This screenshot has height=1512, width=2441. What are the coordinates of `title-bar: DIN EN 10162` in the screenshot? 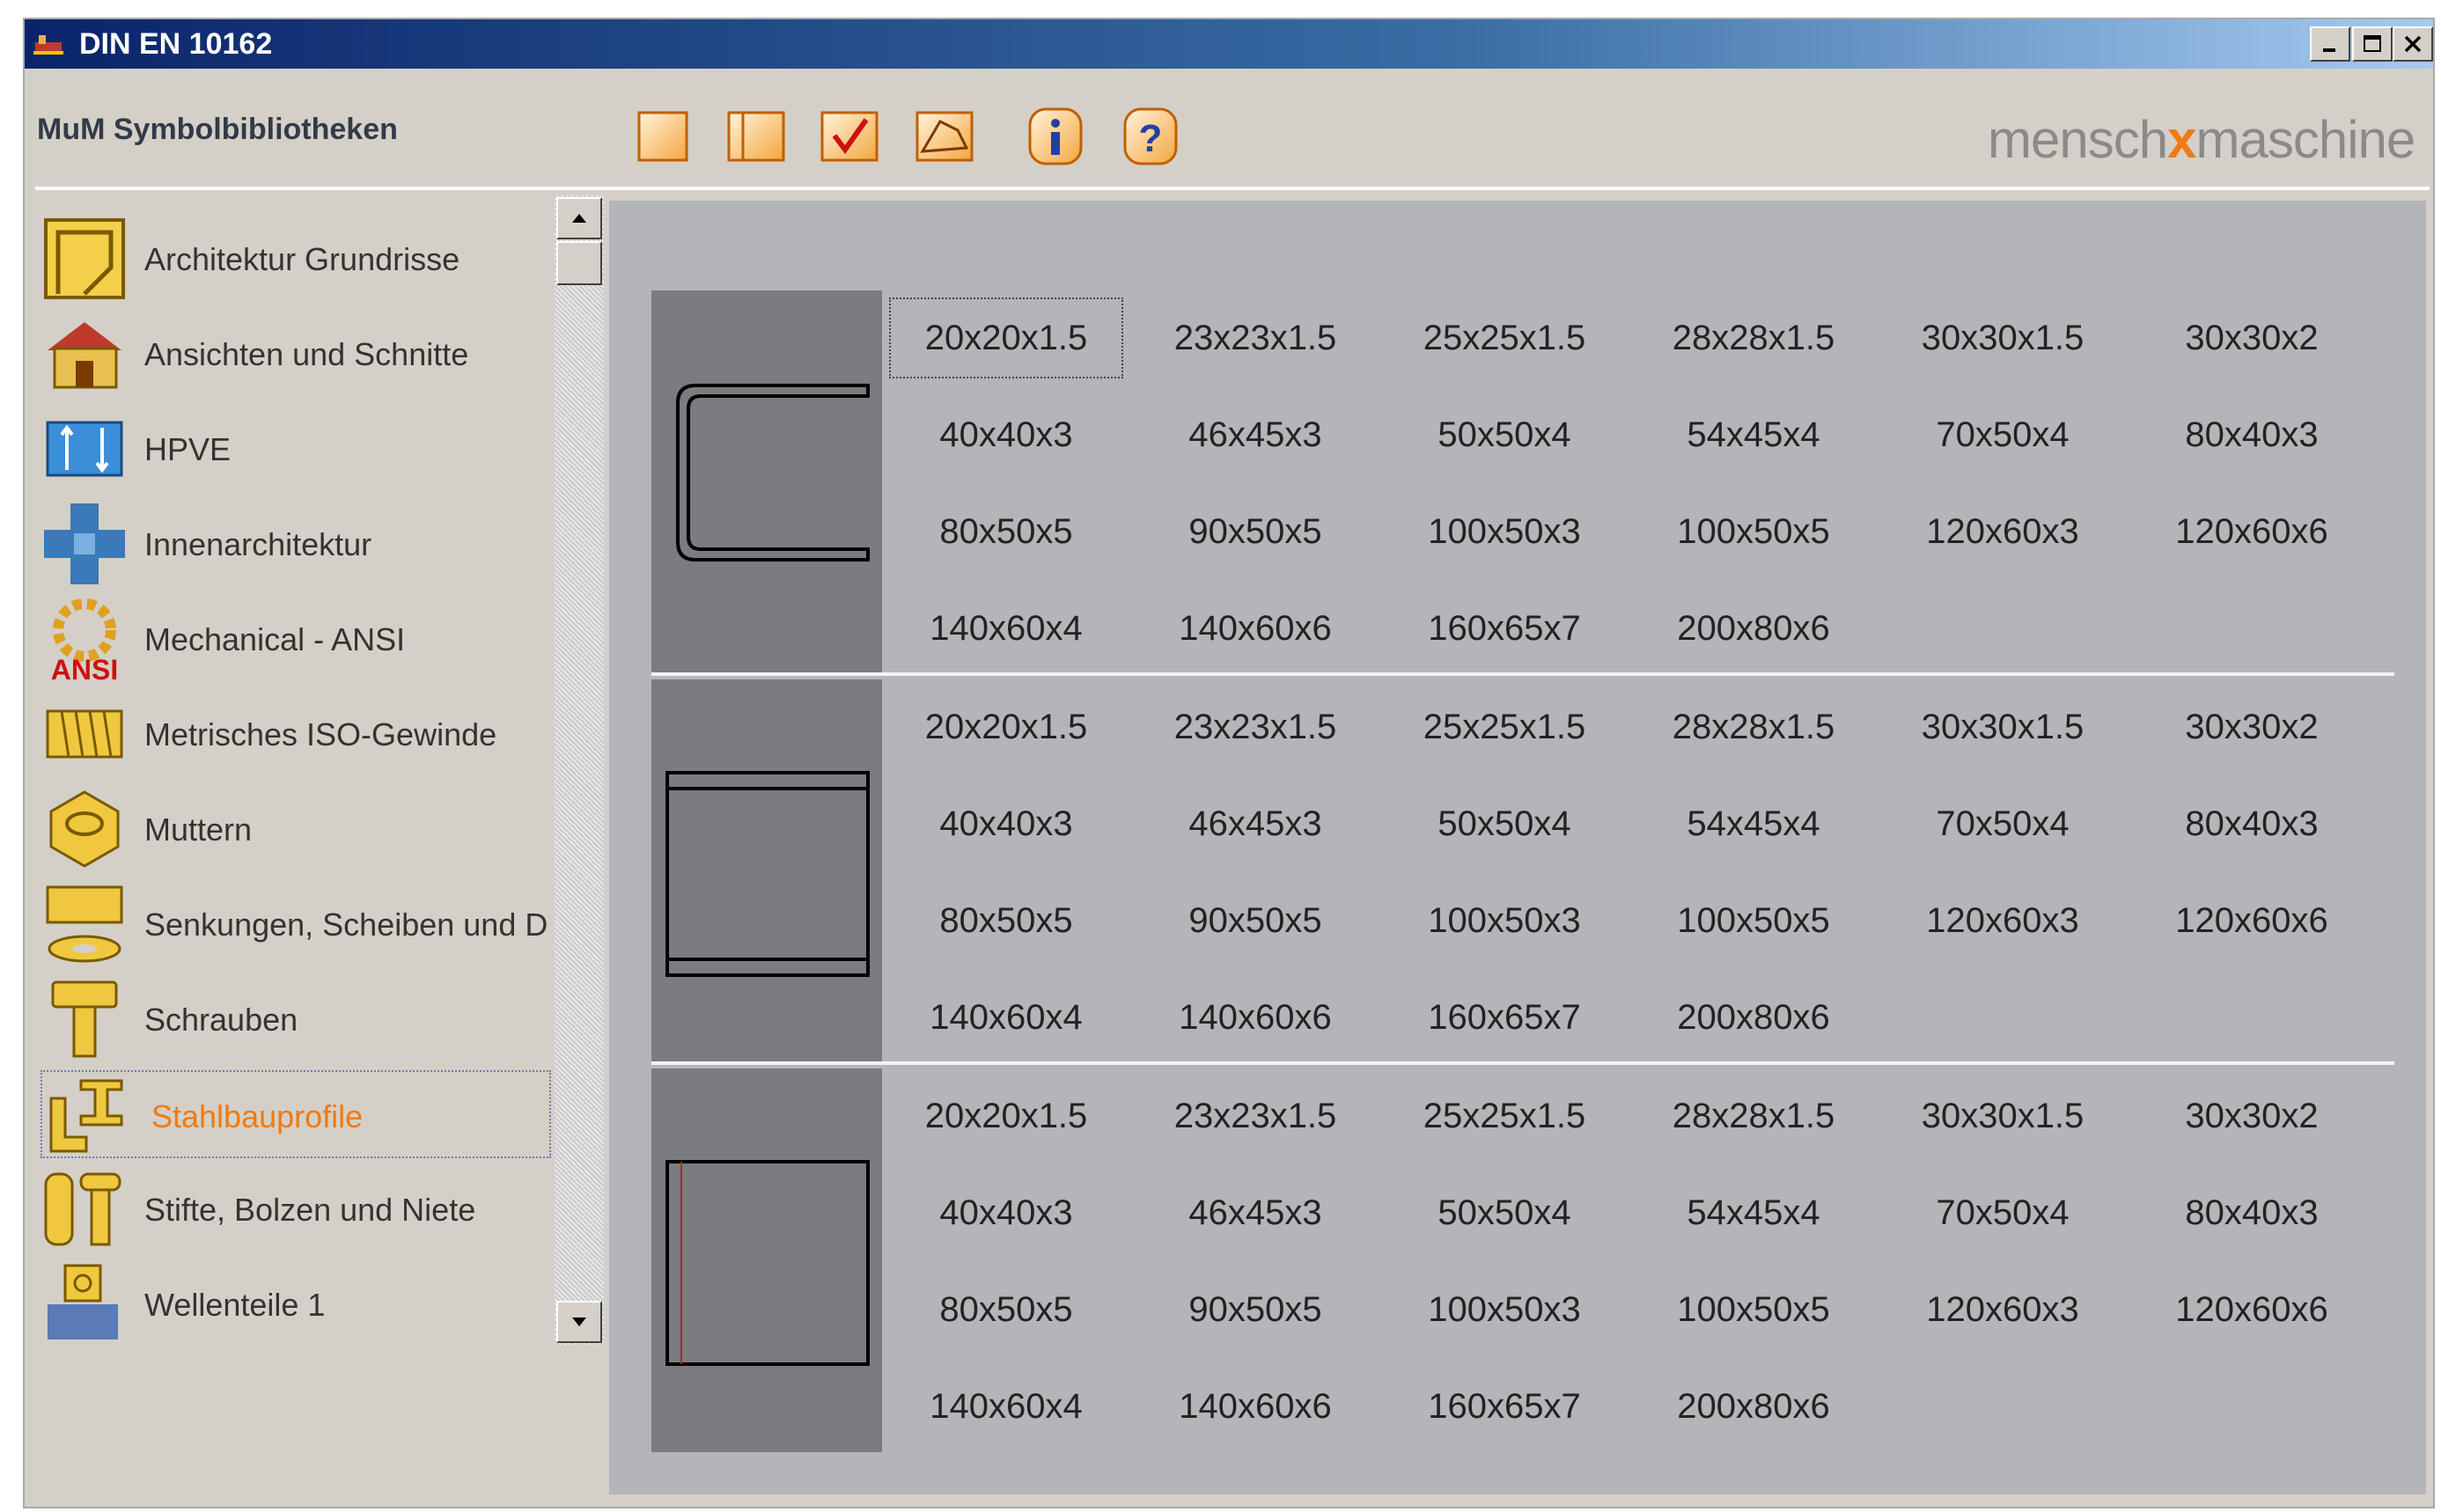 It's located at (1229, 44).